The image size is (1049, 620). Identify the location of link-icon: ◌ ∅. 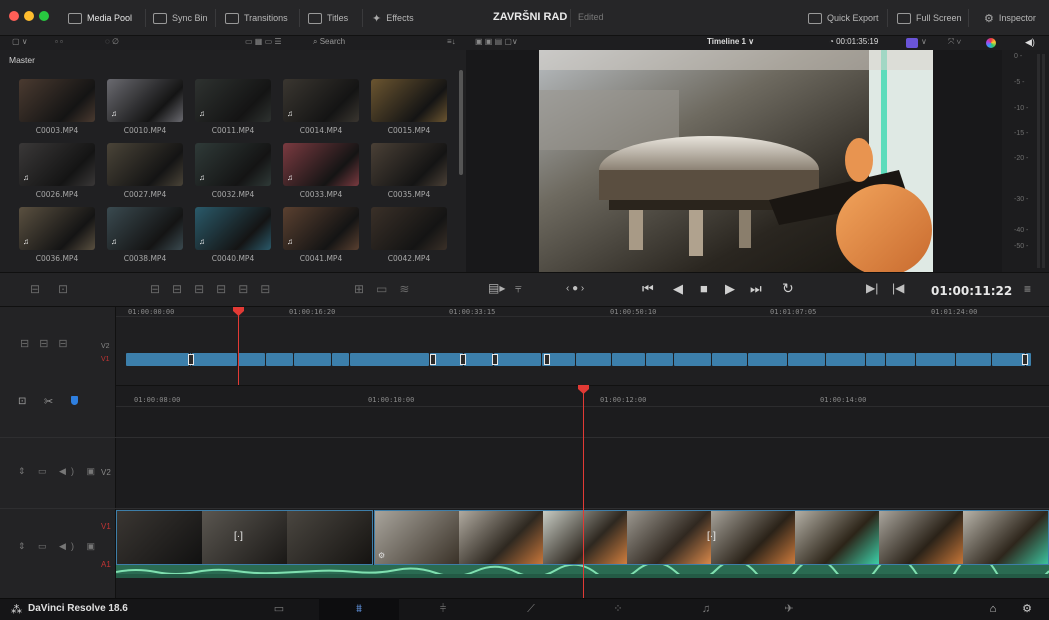
(112, 42).